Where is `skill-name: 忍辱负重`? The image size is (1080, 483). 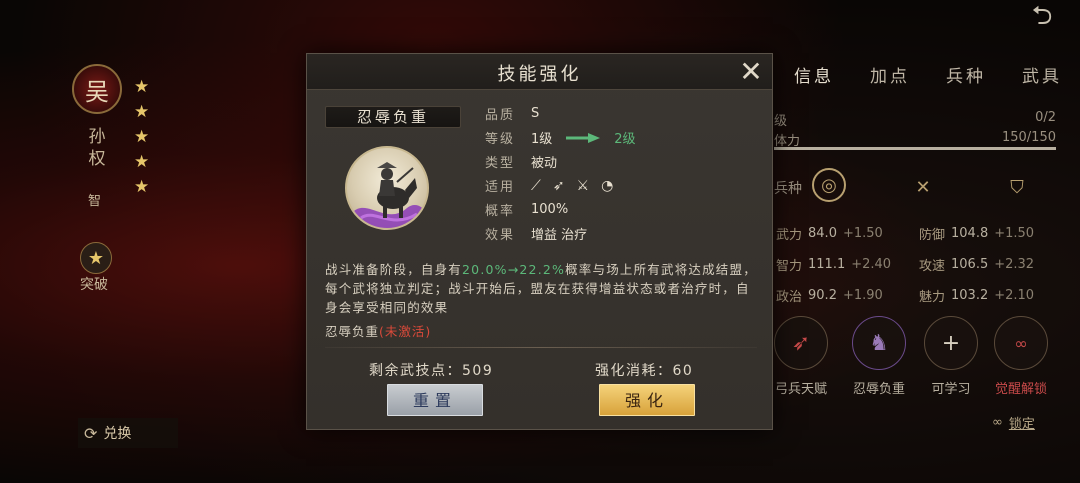
skill-name: 忍辱负重 is located at coordinates (393, 117).